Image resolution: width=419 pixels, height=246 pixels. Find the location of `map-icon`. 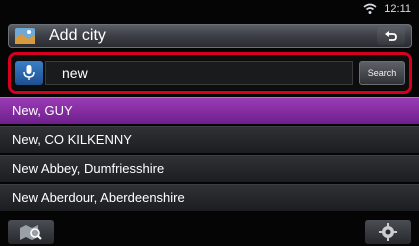

map-icon is located at coordinates (25, 36).